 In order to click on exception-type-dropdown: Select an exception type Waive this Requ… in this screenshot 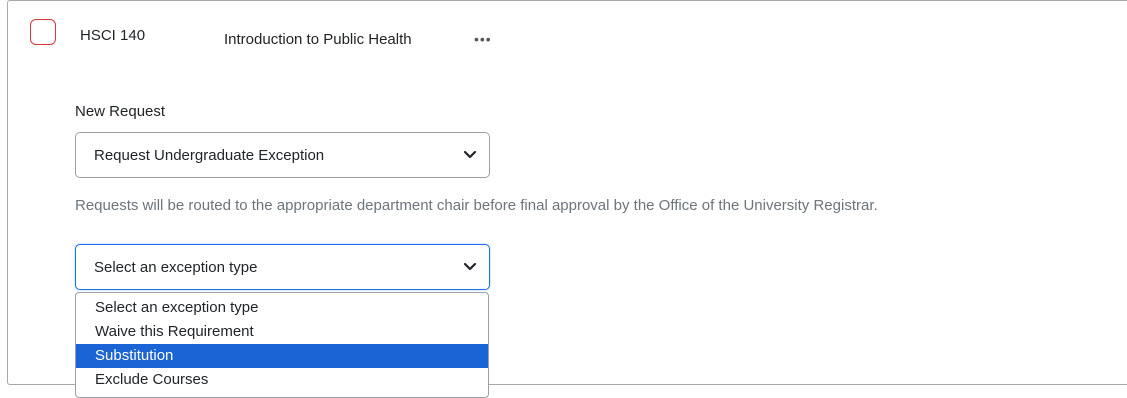, I will do `click(282, 345)`.